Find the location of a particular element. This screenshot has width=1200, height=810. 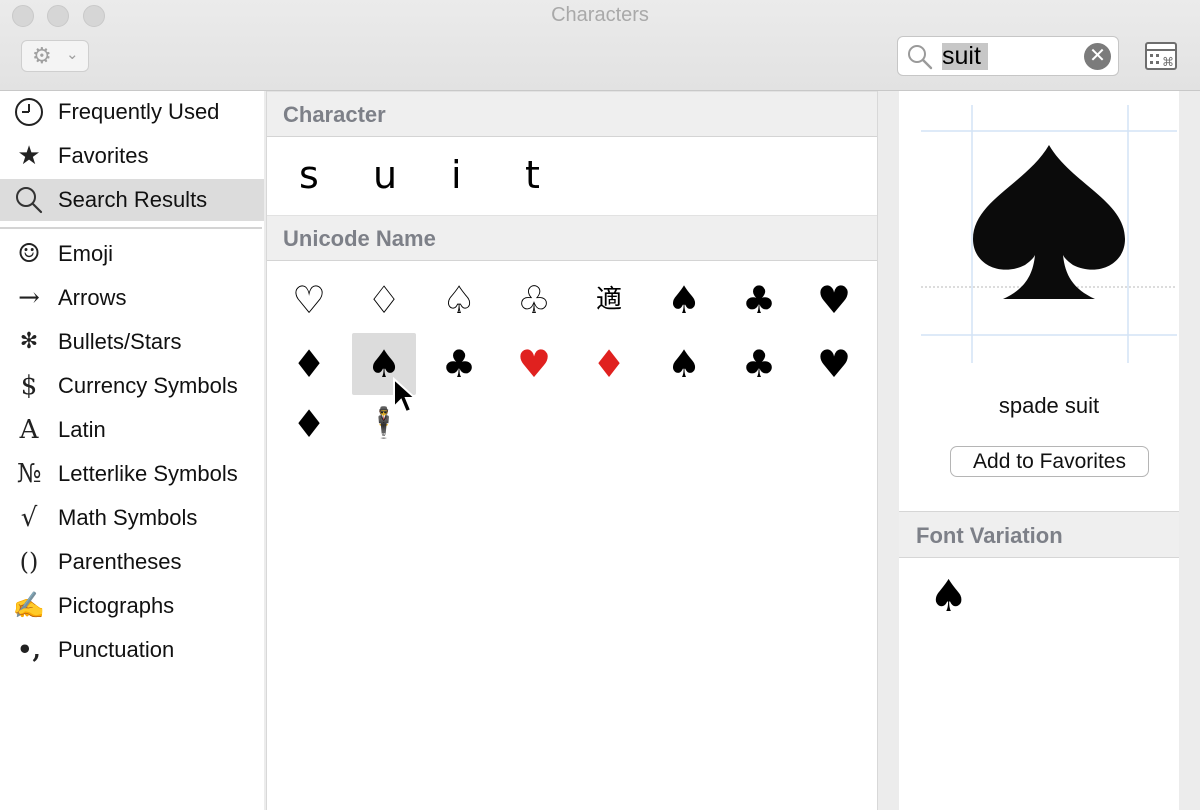

selected-character-name: spade suit is located at coordinates (1049, 405).